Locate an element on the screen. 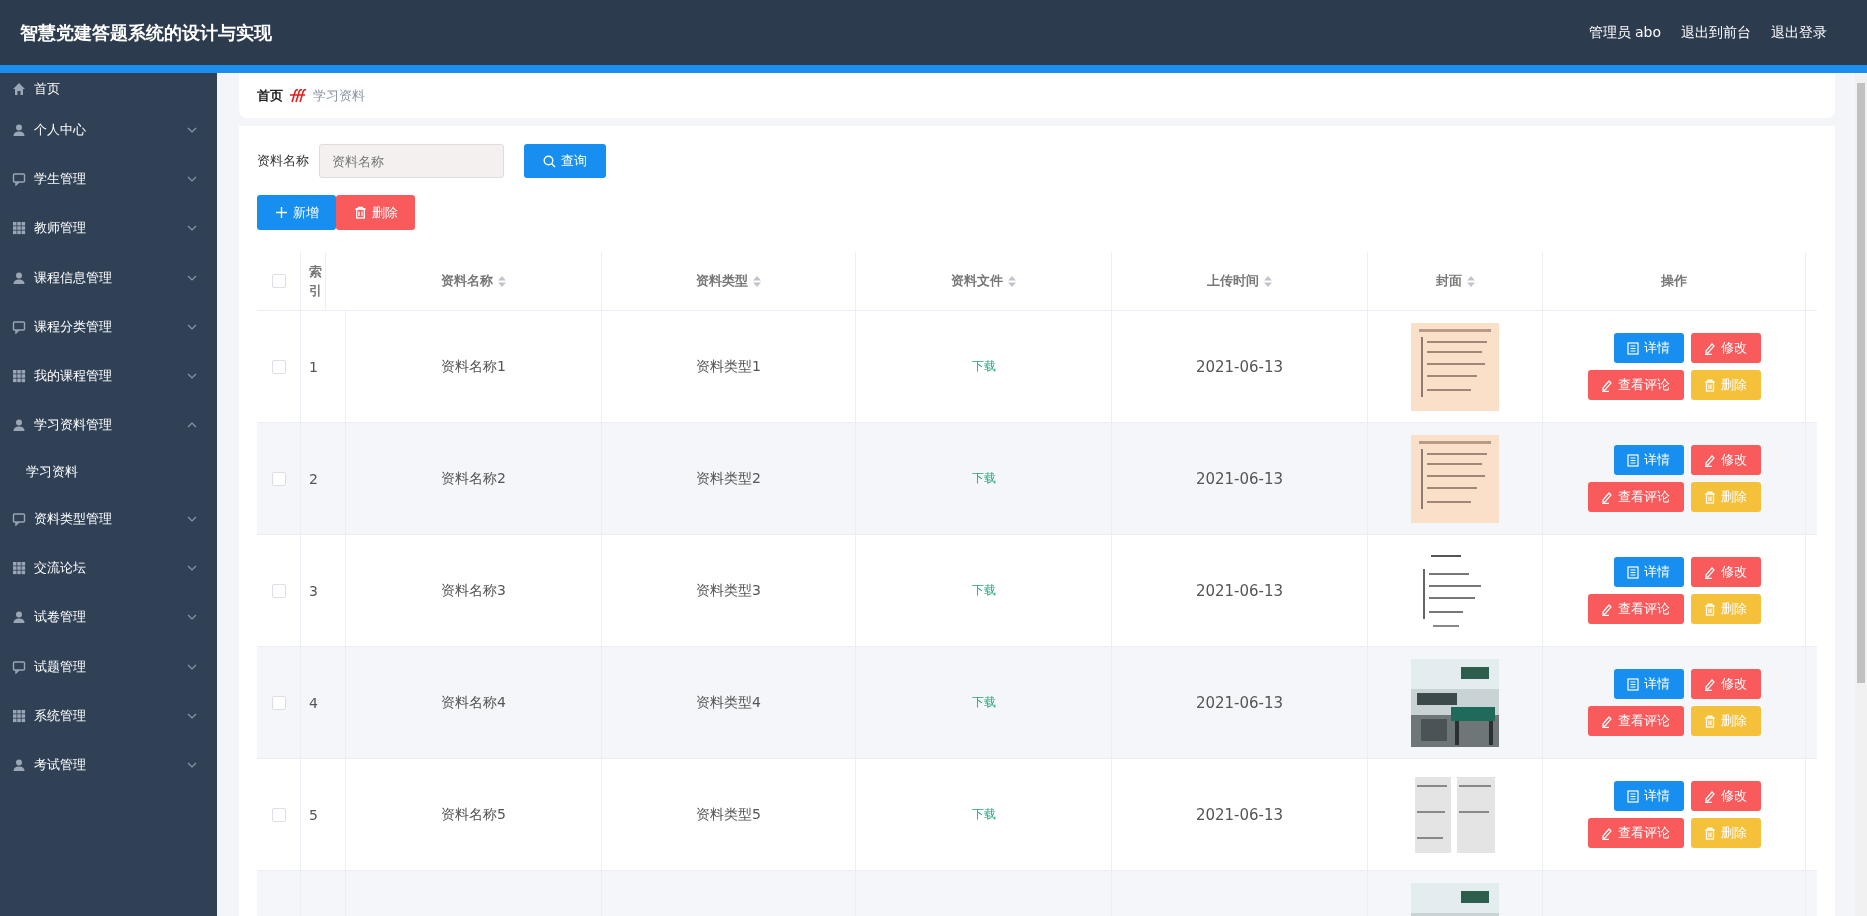  table-row: 4 资料名称4 资料类型4 下载 2021-06-13 详情 修改 查看评论 删除 is located at coordinates (1037, 703).